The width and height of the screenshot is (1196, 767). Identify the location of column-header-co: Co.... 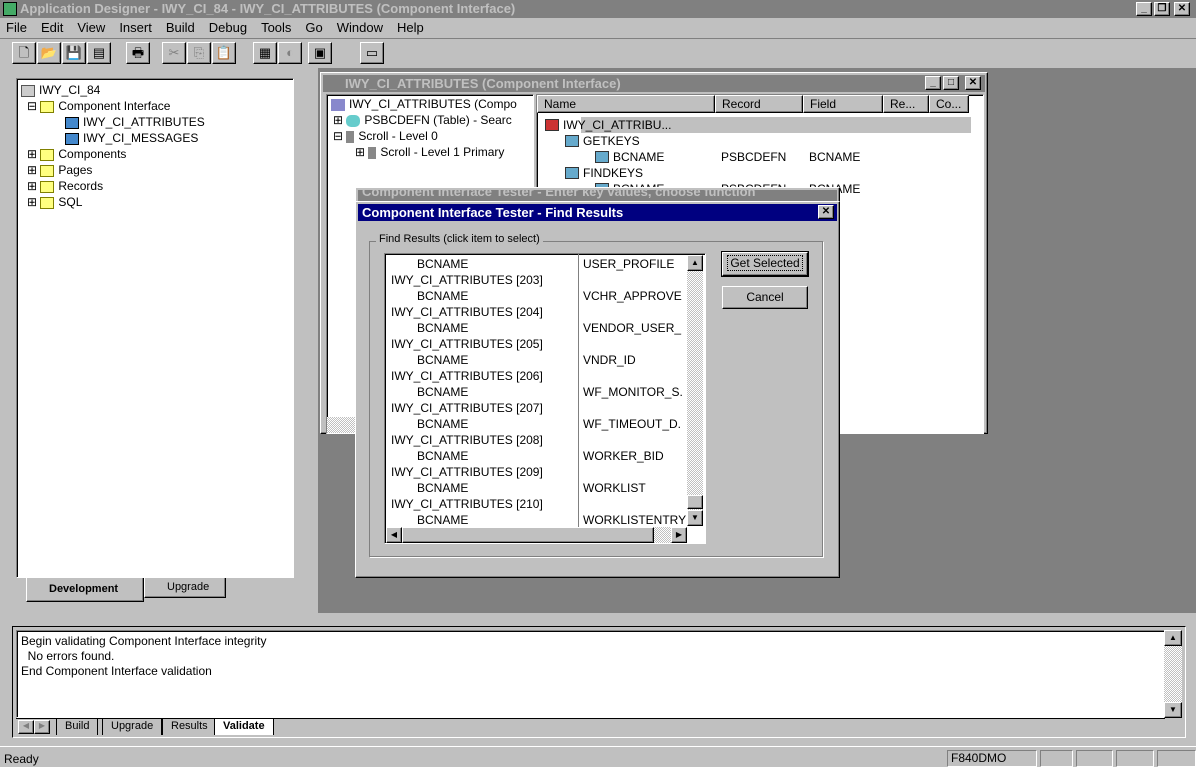
(949, 104).